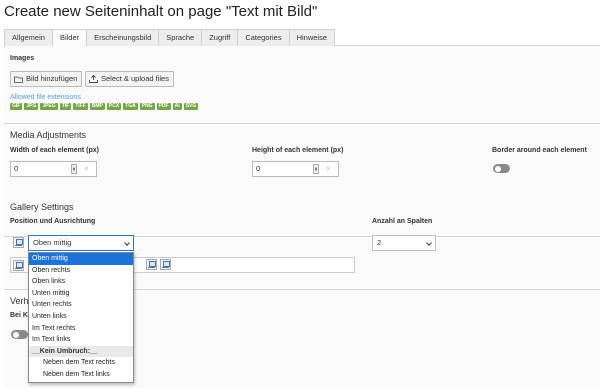  I want to click on width-label: Width of each element (px), so click(55, 150).